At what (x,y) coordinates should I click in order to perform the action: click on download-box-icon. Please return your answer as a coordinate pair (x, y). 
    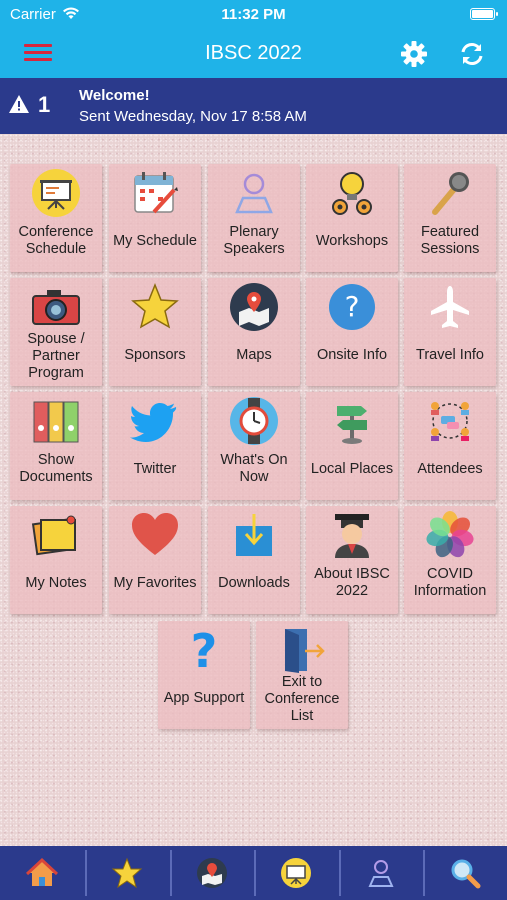
    Looking at the image, I should click on (254, 535).